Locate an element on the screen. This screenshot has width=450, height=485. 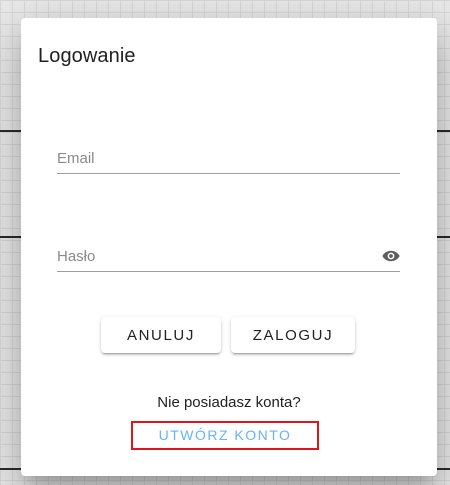
no-account-text: Nie posiadasz konta? is located at coordinates (229, 402).